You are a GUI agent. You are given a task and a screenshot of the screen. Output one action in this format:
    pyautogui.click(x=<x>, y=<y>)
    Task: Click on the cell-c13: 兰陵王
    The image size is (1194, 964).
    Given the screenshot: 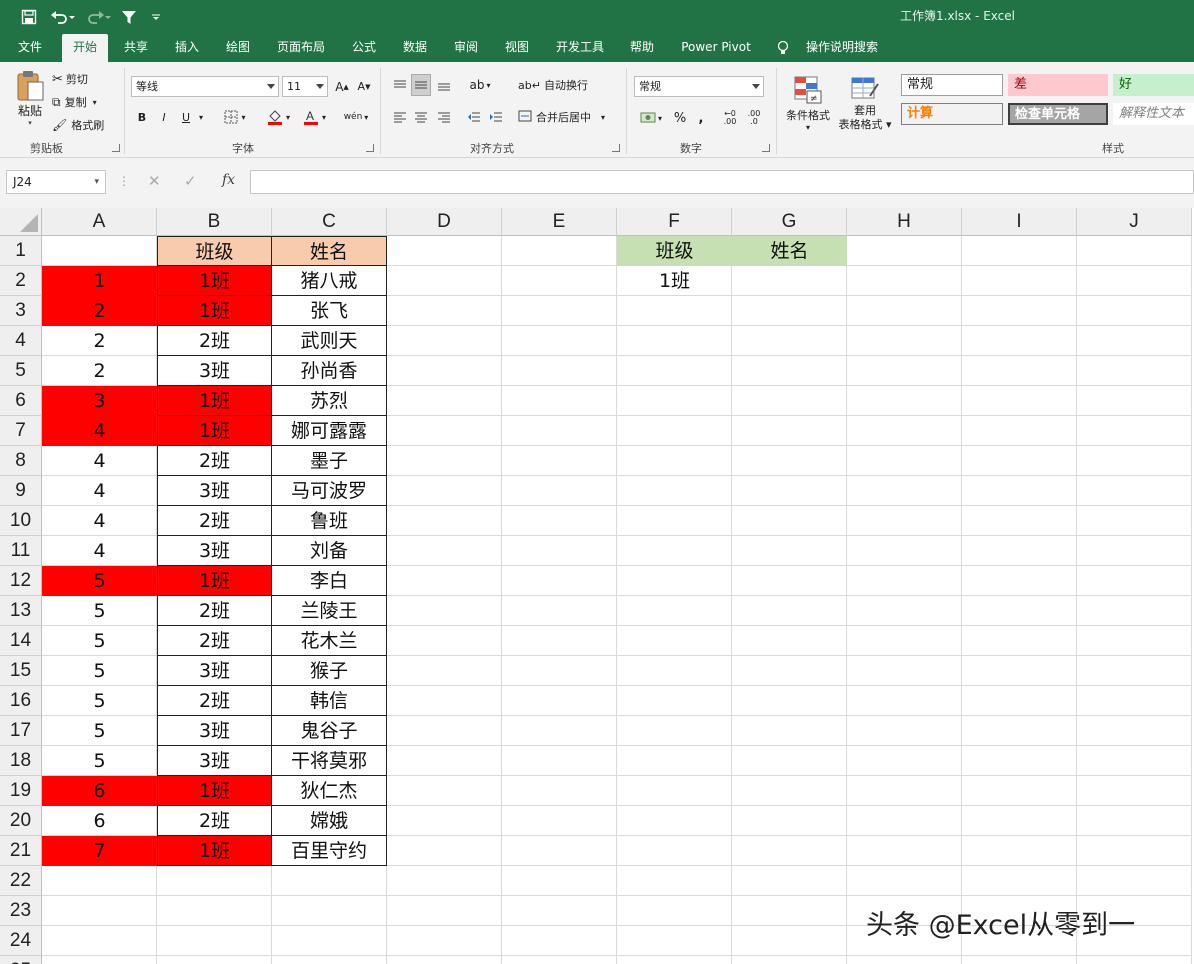 What is the action you would take?
    pyautogui.click(x=329, y=611)
    